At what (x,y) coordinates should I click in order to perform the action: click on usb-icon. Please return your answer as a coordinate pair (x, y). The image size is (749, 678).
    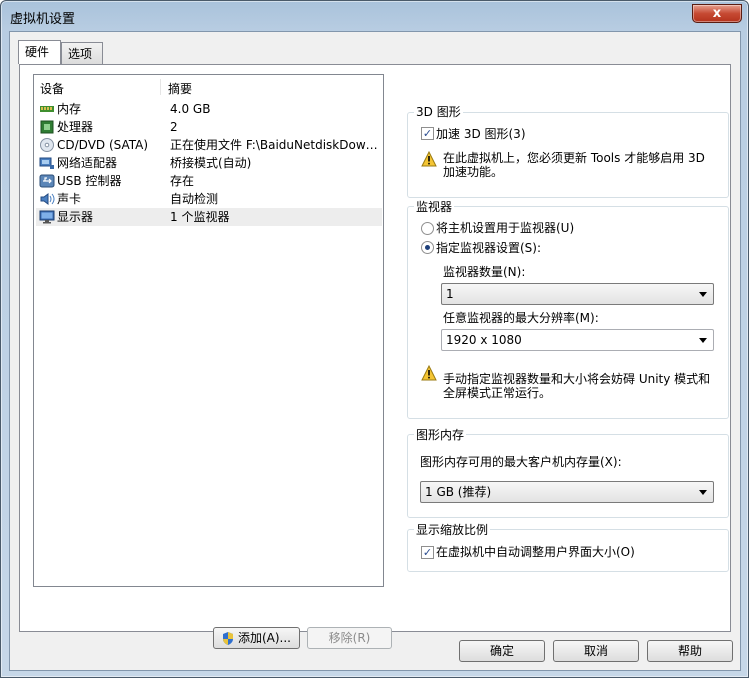
    Looking at the image, I should click on (47, 181).